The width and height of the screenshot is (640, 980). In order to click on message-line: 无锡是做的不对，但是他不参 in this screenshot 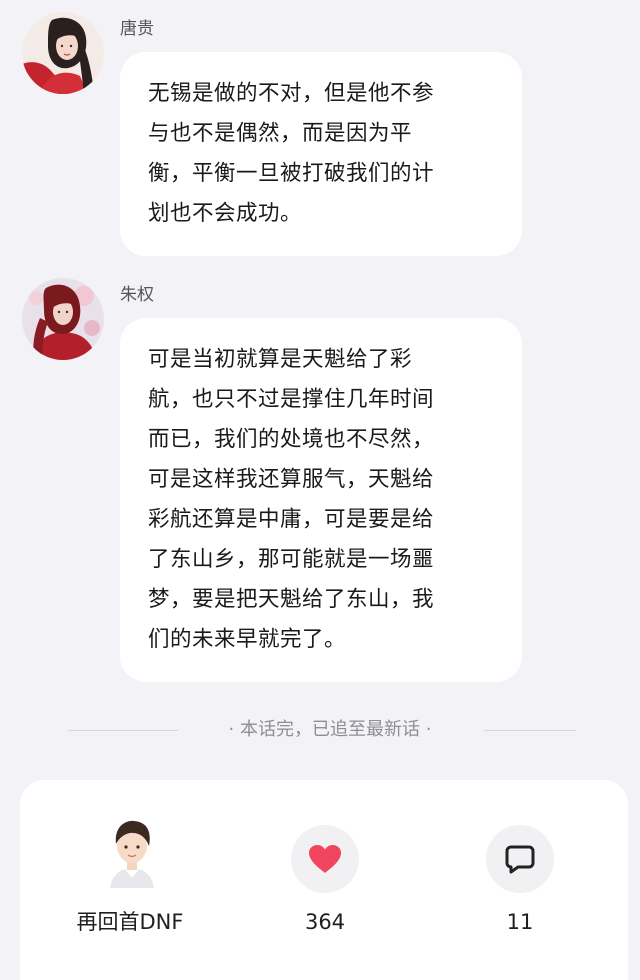, I will do `click(291, 93)`.